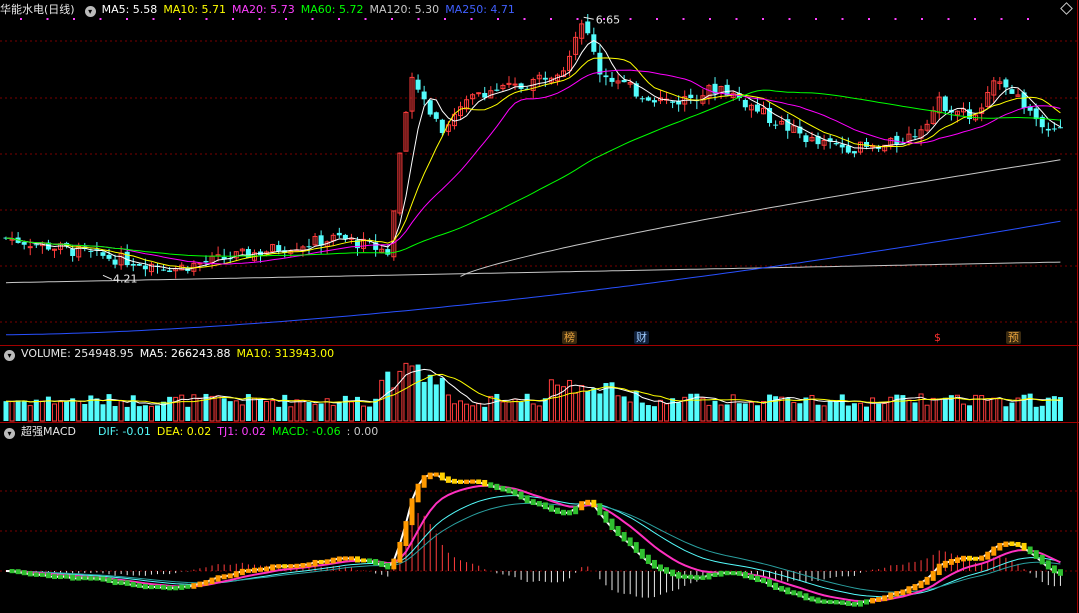 This screenshot has width=1079, height=613. I want to click on candle-up, so click(479, 93).